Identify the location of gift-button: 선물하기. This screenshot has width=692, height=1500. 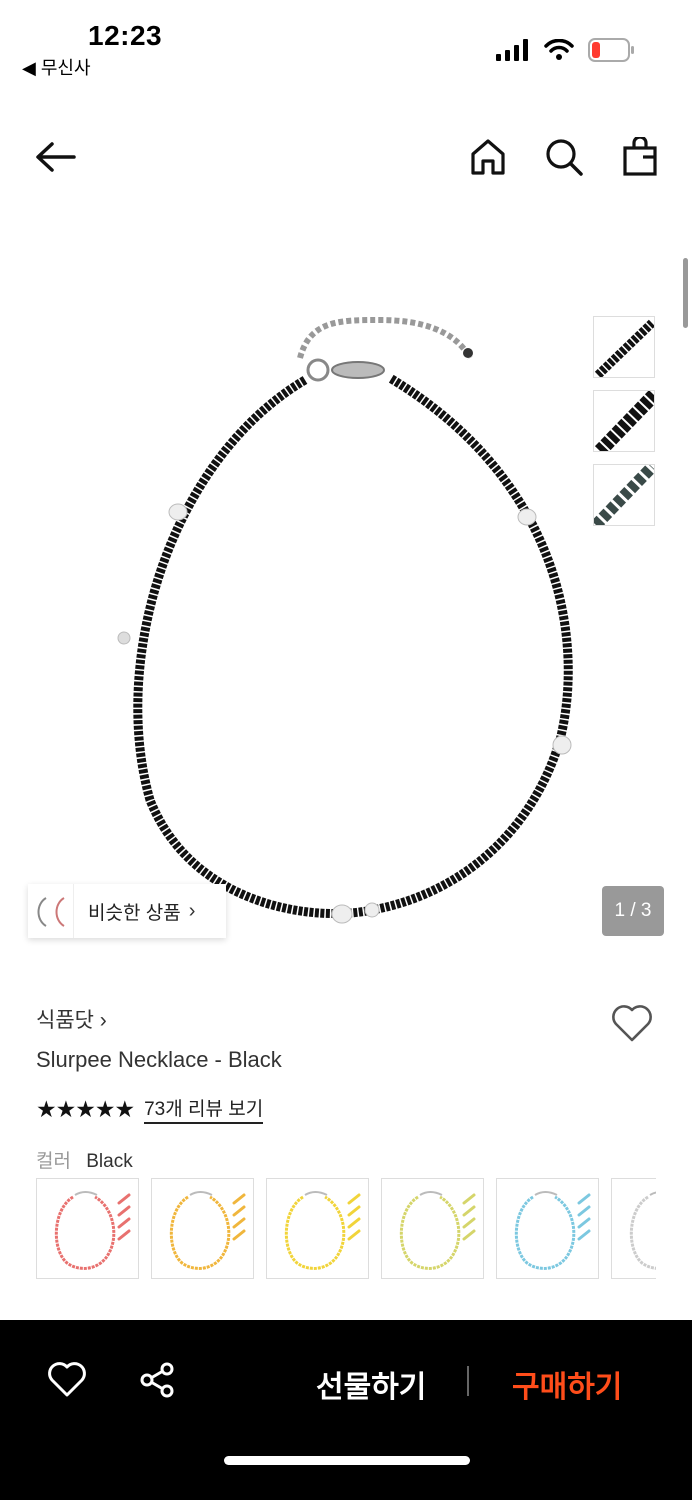
(371, 1384).